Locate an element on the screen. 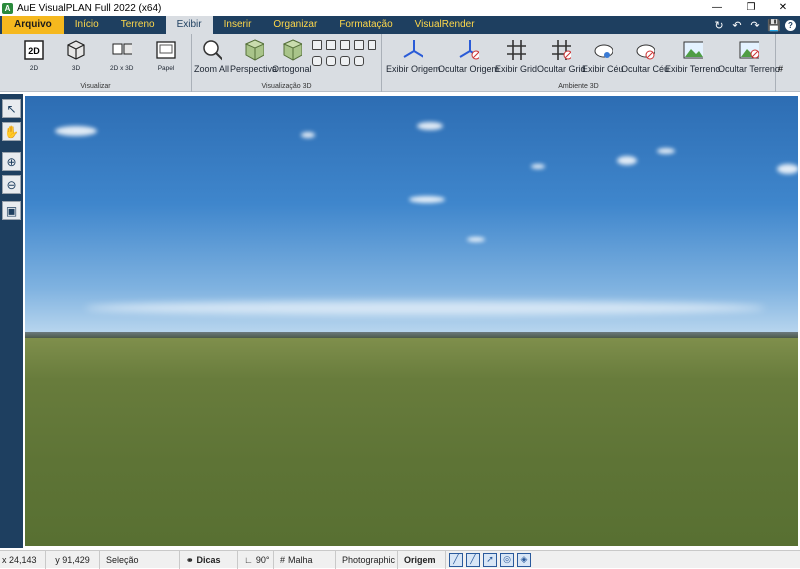  angle-icon: ∟ is located at coordinates (248, 559).